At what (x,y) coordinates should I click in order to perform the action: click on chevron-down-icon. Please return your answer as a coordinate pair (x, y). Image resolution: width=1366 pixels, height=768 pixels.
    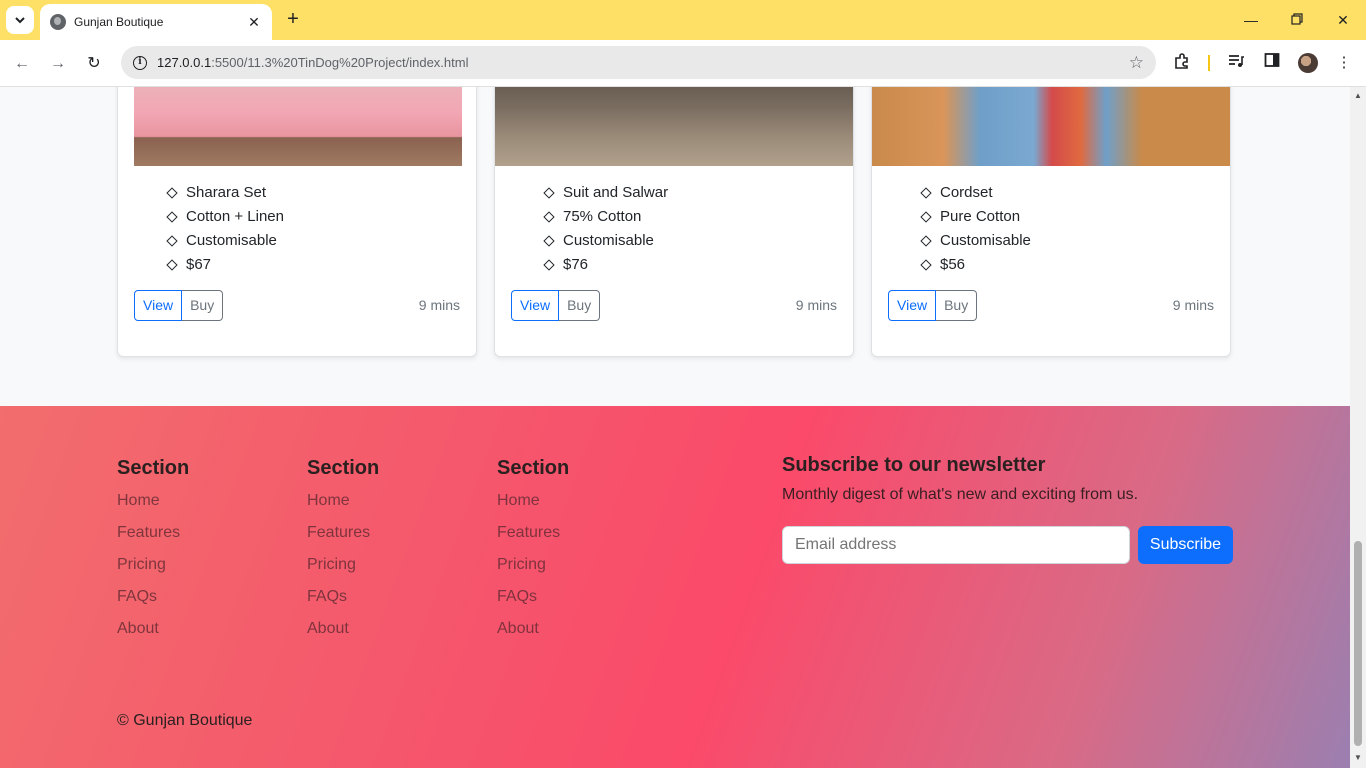
    Looking at the image, I should click on (20, 20).